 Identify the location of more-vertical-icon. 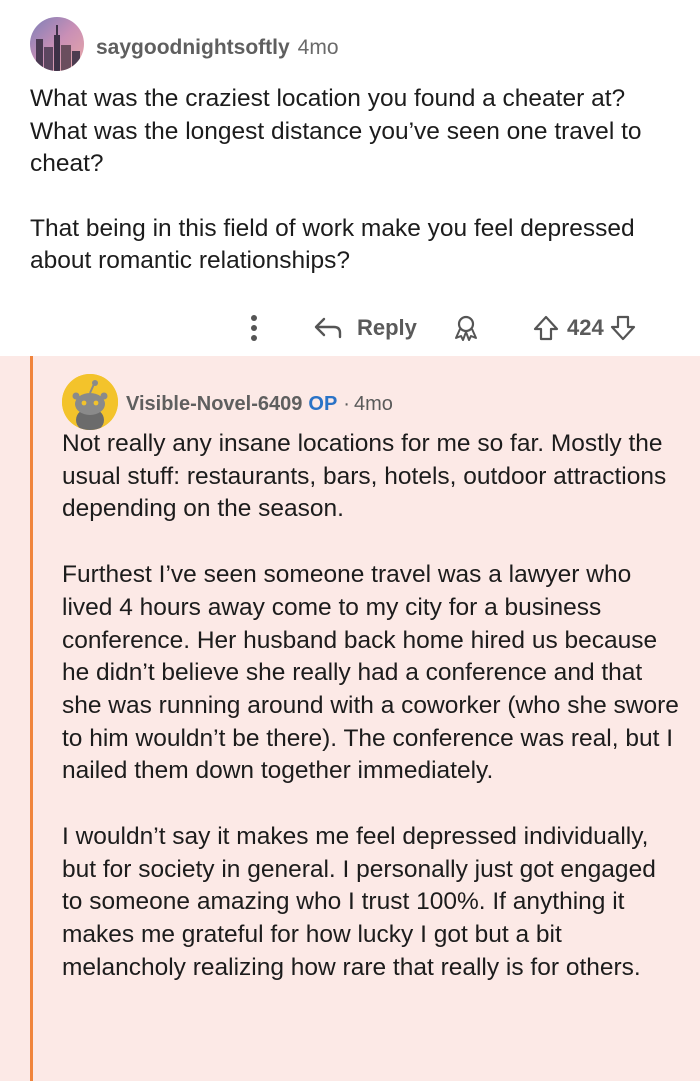
(254, 328).